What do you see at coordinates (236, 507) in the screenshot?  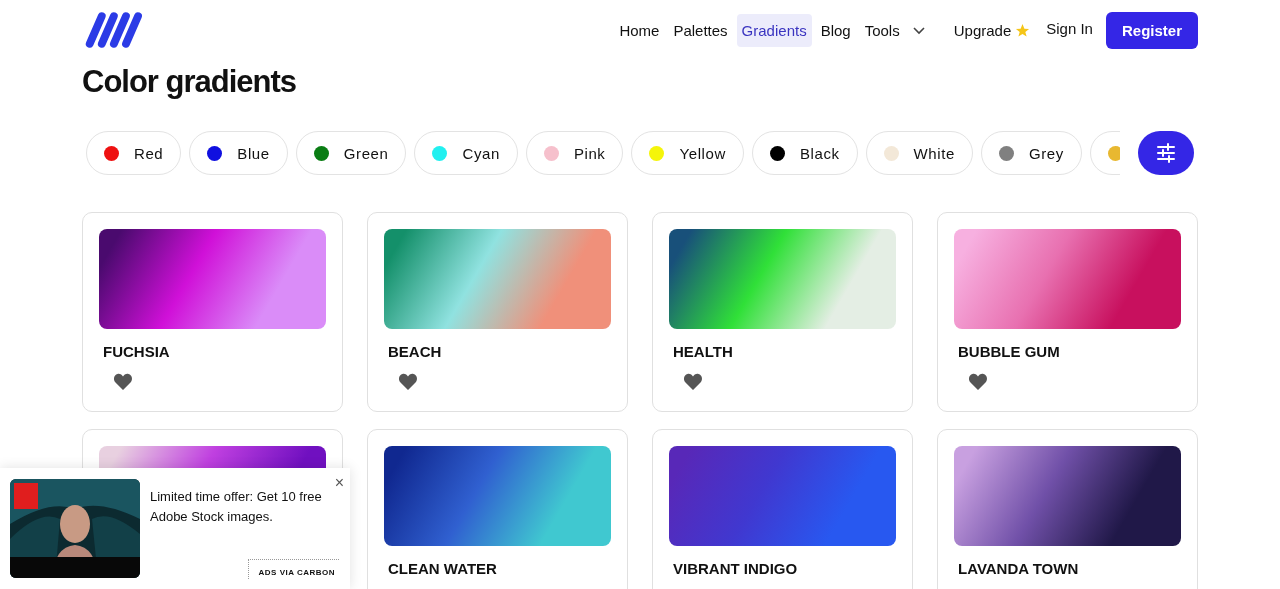 I see `ad-text: Limited time offer: Get 10 free Adobe Stock images.` at bounding box center [236, 507].